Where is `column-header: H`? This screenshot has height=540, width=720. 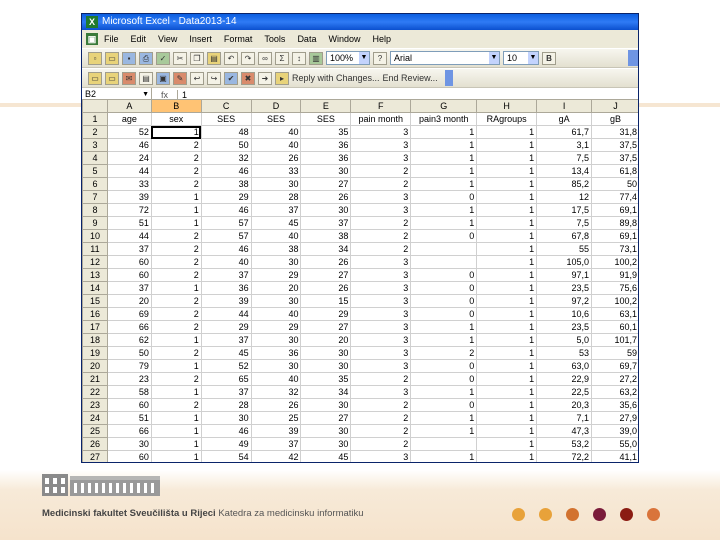
column-header: H is located at coordinates (507, 106).